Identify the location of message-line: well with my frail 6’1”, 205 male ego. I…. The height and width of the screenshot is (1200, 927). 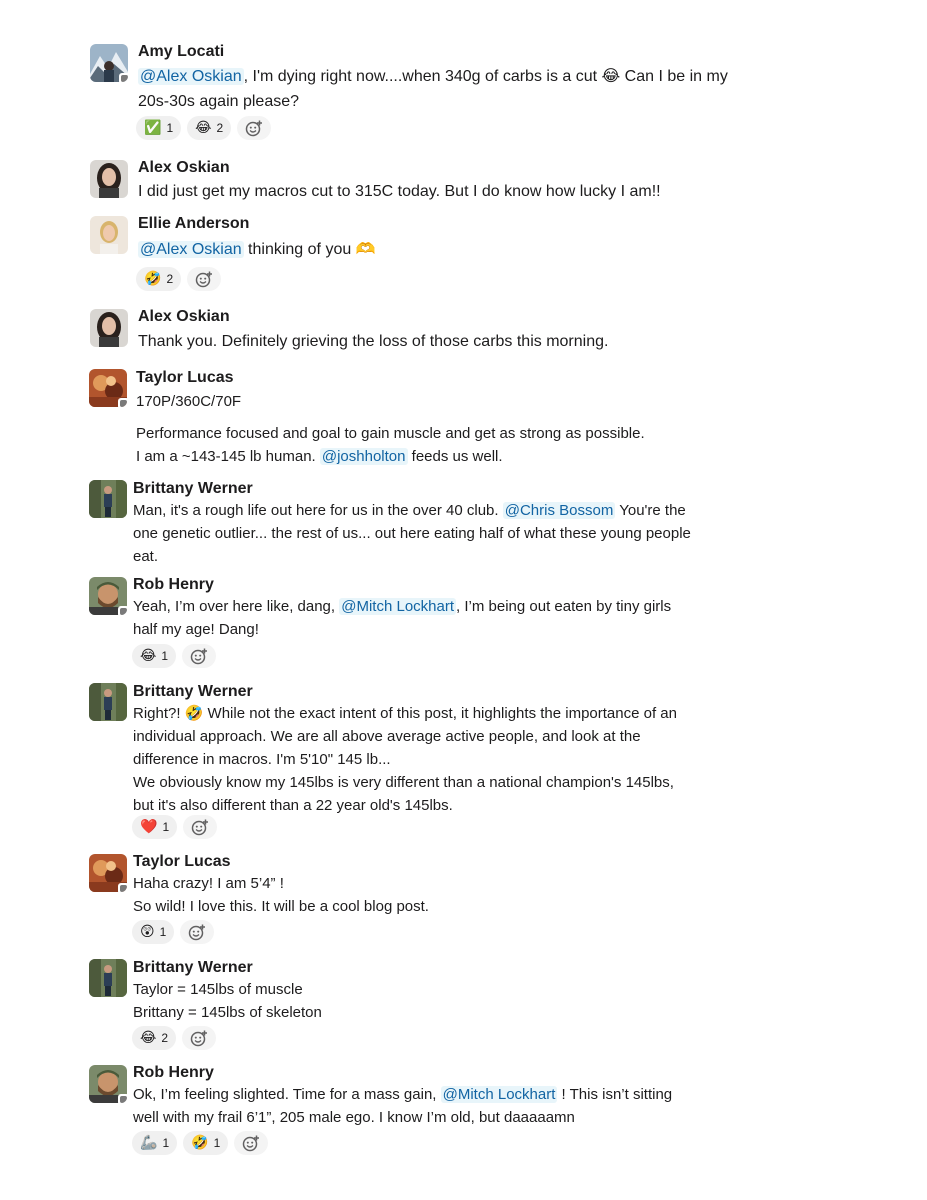
(354, 1117).